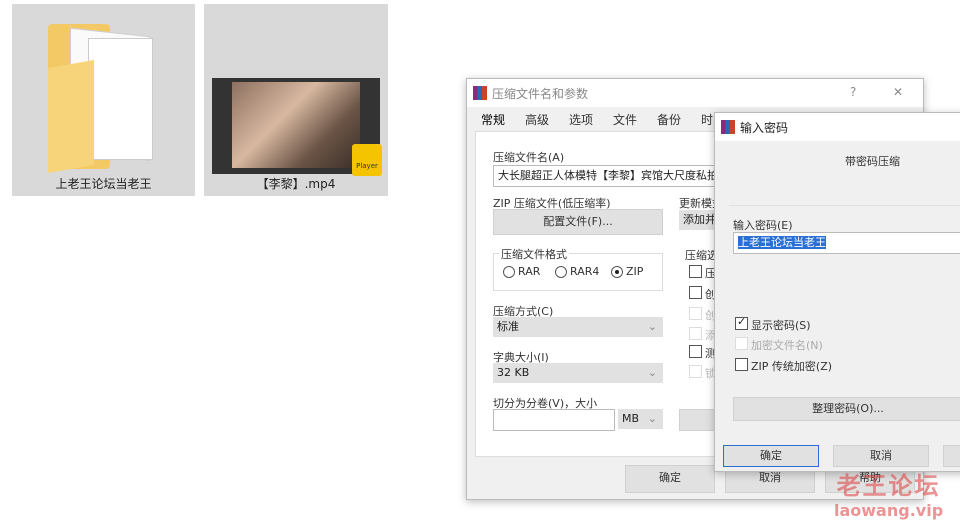  What do you see at coordinates (669, 119) in the screenshot?
I see `tab-backup: 备份` at bounding box center [669, 119].